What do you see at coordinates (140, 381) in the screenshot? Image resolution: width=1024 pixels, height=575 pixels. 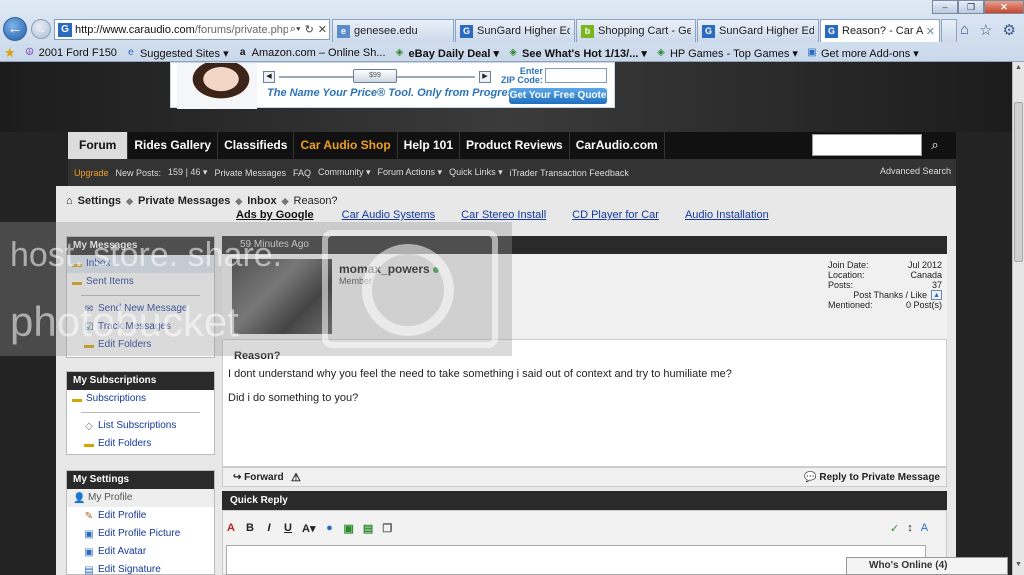 I see `sidebar-heading: My Subscriptions` at bounding box center [140, 381].